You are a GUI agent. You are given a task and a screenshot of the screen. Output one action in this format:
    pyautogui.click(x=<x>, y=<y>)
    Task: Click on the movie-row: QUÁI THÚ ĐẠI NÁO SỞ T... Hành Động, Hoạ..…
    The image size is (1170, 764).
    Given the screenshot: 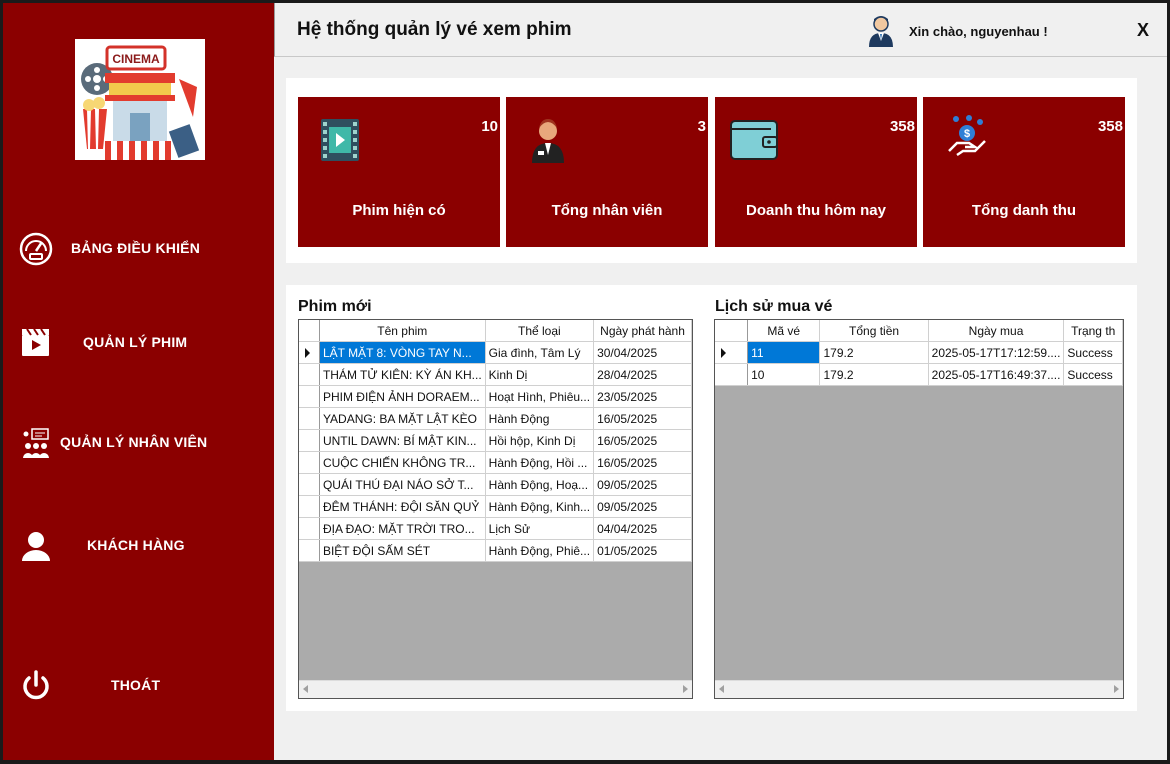 What is the action you would take?
    pyautogui.click(x=495, y=484)
    